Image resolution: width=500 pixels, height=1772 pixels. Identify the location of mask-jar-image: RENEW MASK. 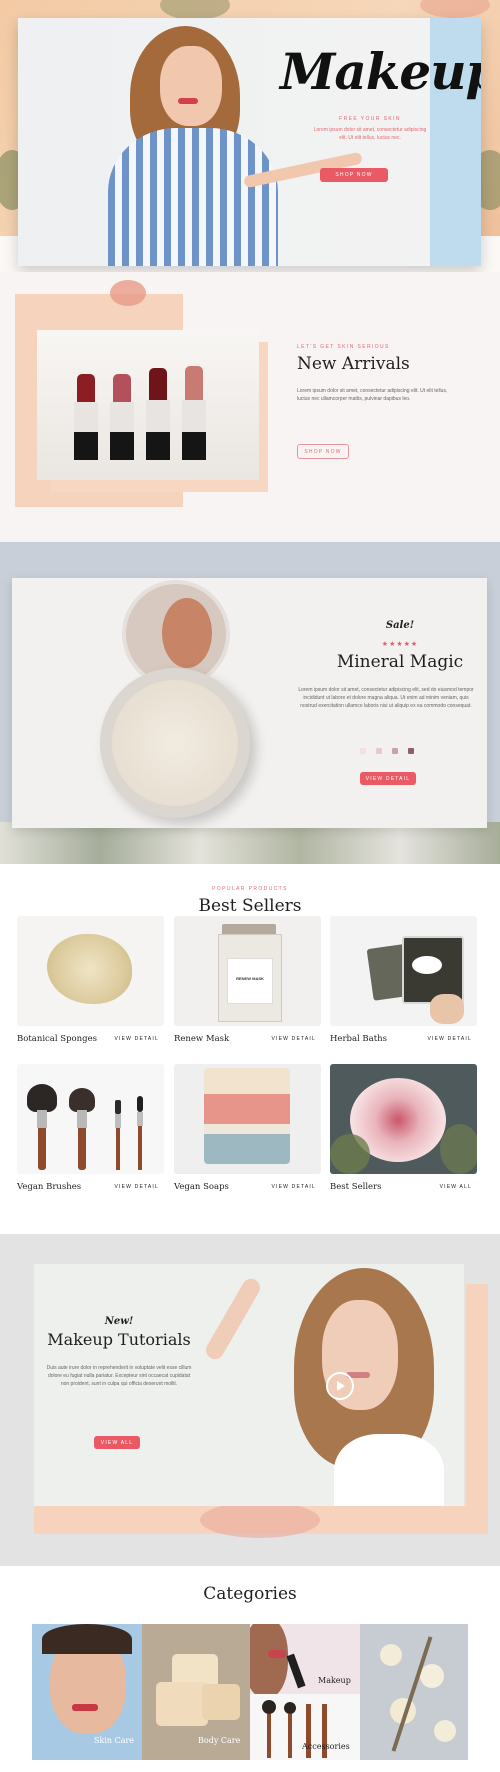
(247, 971).